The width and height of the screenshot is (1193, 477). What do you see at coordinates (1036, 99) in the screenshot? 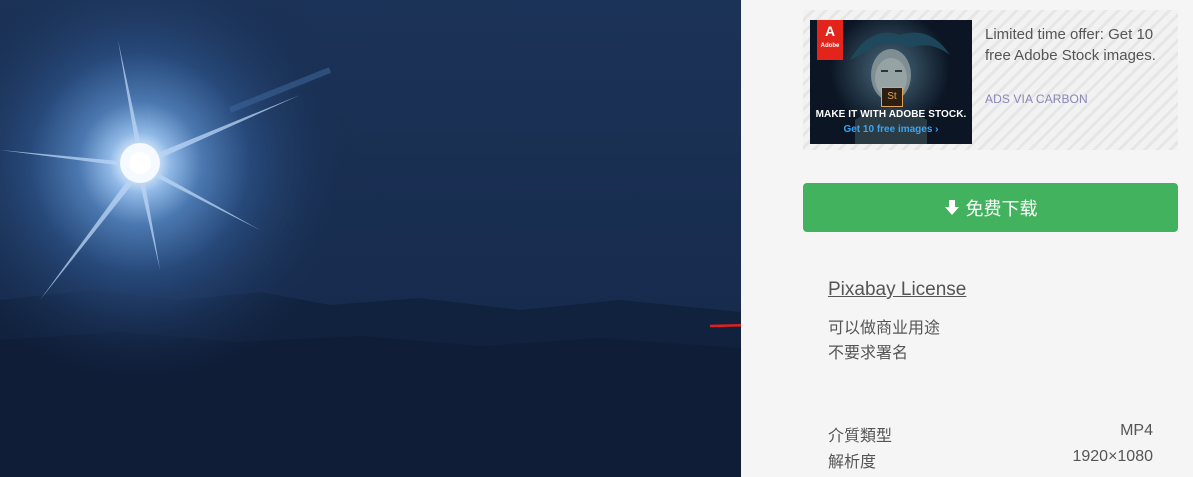
I see `ads-via-carbon-link: ADS VIA CARBON` at bounding box center [1036, 99].